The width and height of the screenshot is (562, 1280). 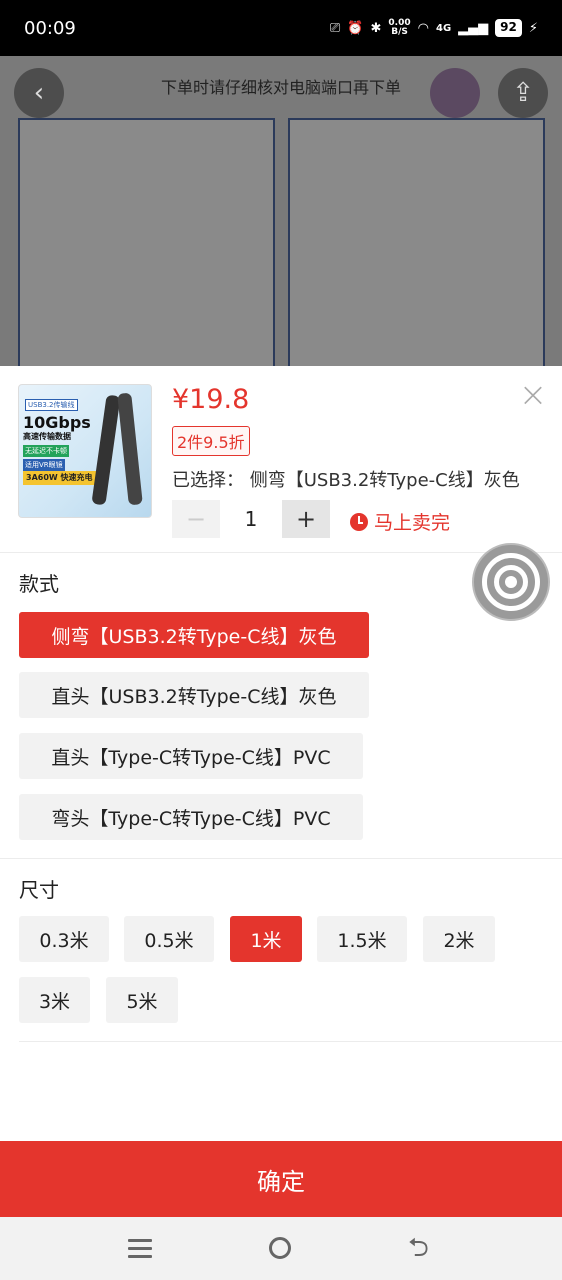 I want to click on thumb-badge1: 无延迟不卡顿, so click(x=46, y=451).